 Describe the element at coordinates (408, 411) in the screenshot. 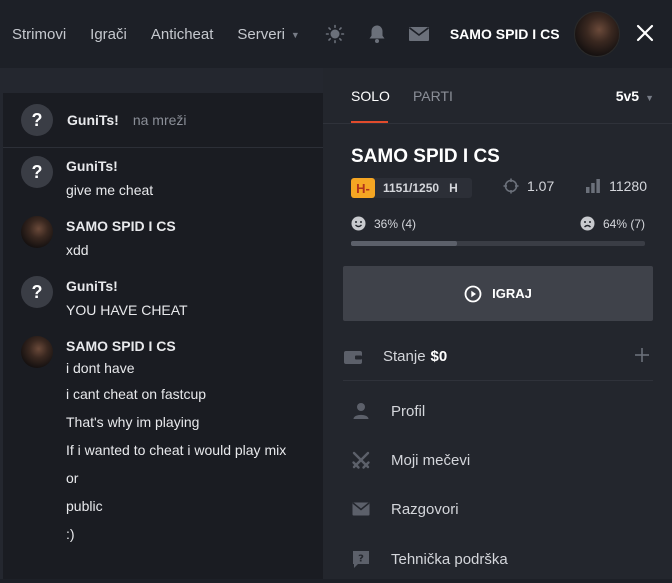

I see `menu-label: Profil` at that location.